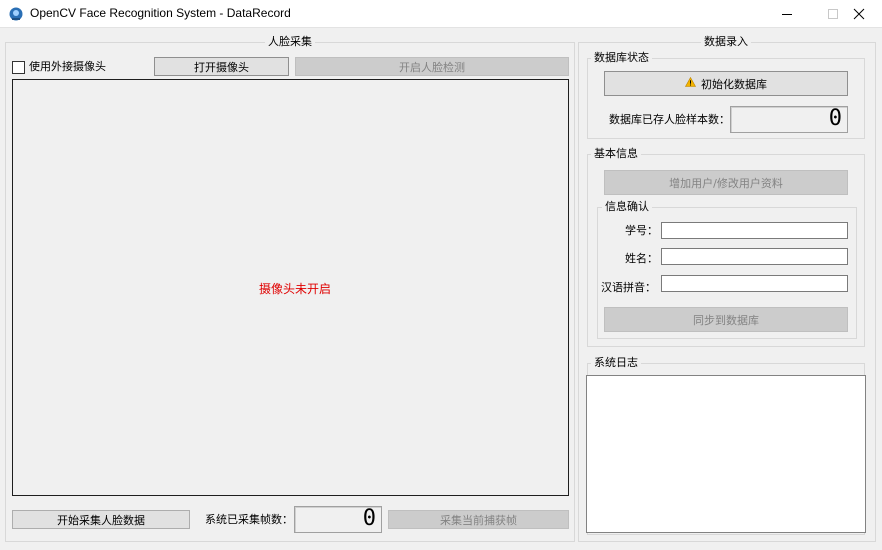  Describe the element at coordinates (67, 66) in the screenshot. I see `external-camera-label: 使用外接摄像头` at that location.